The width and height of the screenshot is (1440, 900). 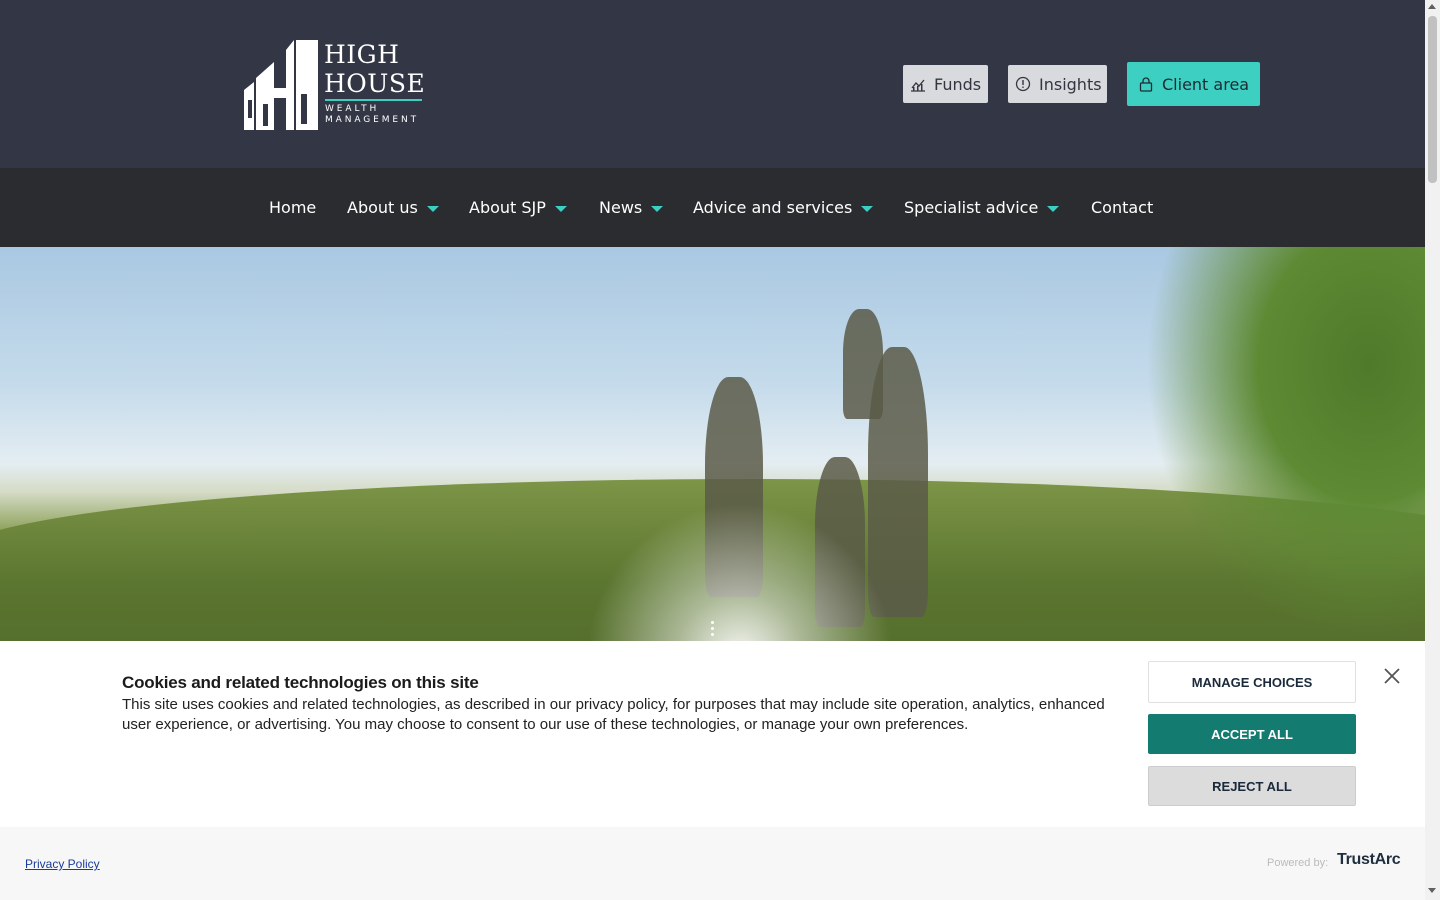 I want to click on nav-label: Specialist advice, so click(x=971, y=207).